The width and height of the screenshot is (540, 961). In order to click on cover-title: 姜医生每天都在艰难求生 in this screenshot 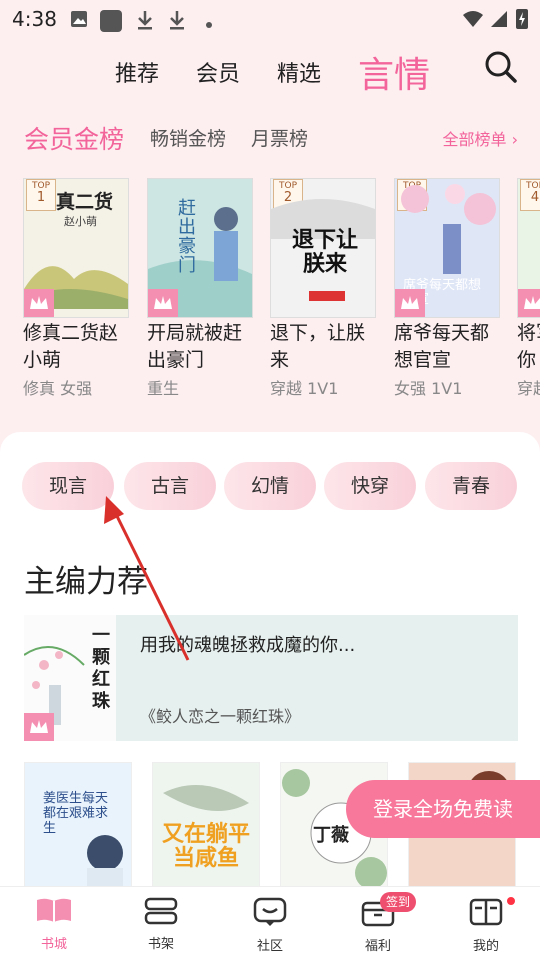, I will do `click(76, 813)`.